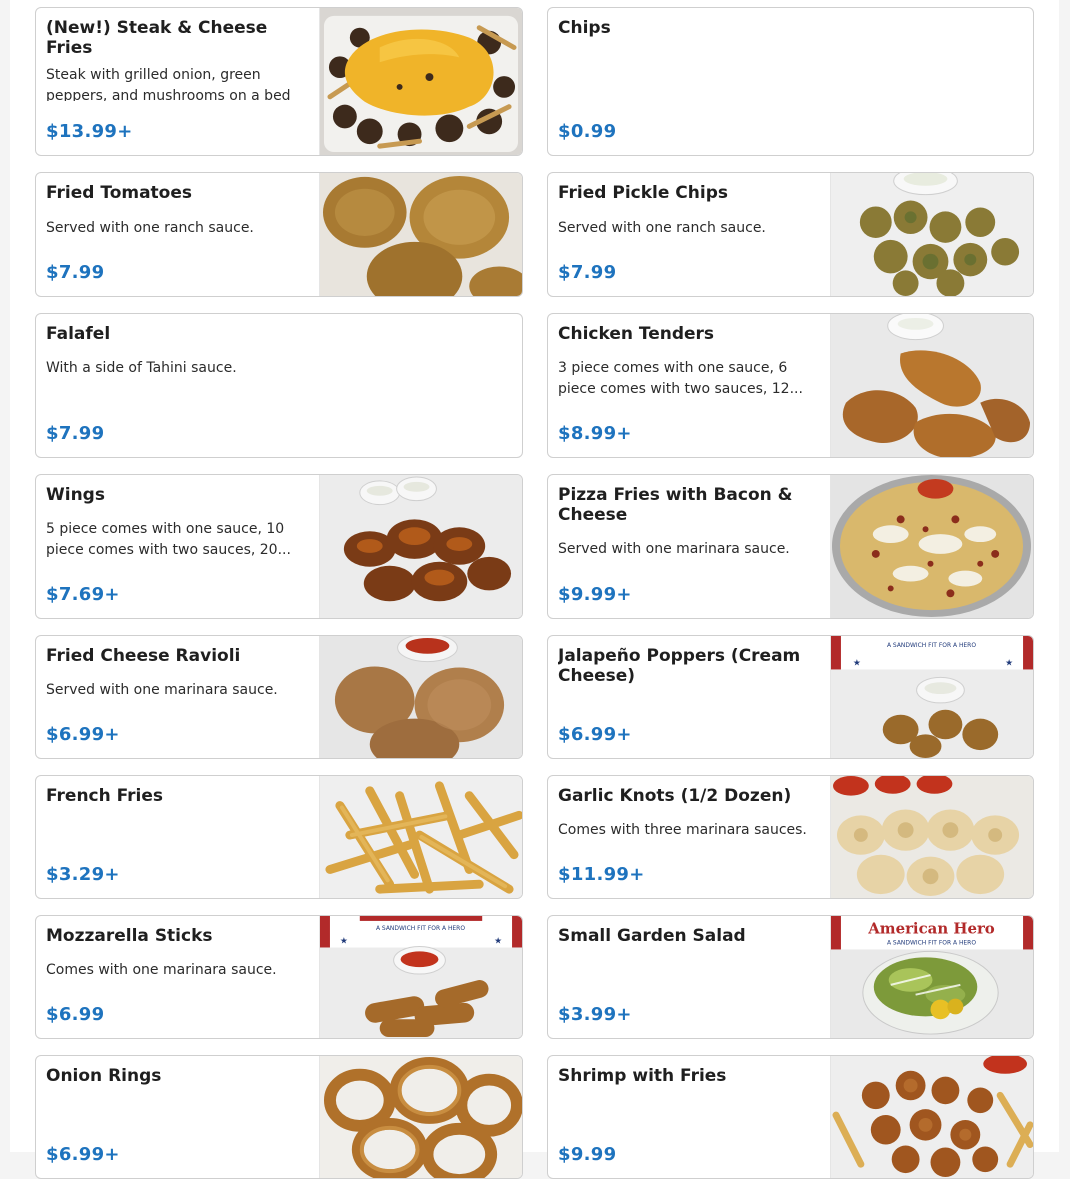 This screenshot has height=1179, width=1070. I want to click on item-price: $9.99, so click(587, 1154).